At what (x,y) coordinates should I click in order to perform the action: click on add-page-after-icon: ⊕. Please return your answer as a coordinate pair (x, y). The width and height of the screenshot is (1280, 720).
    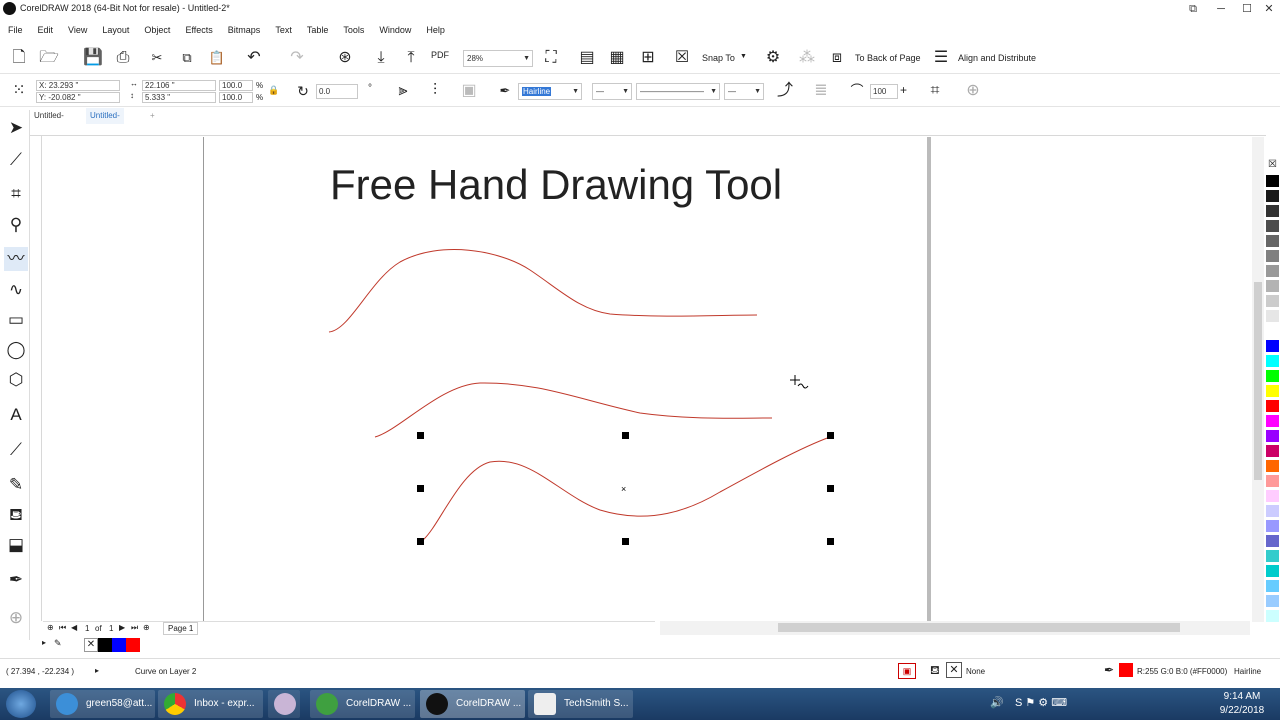
    Looking at the image, I should click on (146, 627).